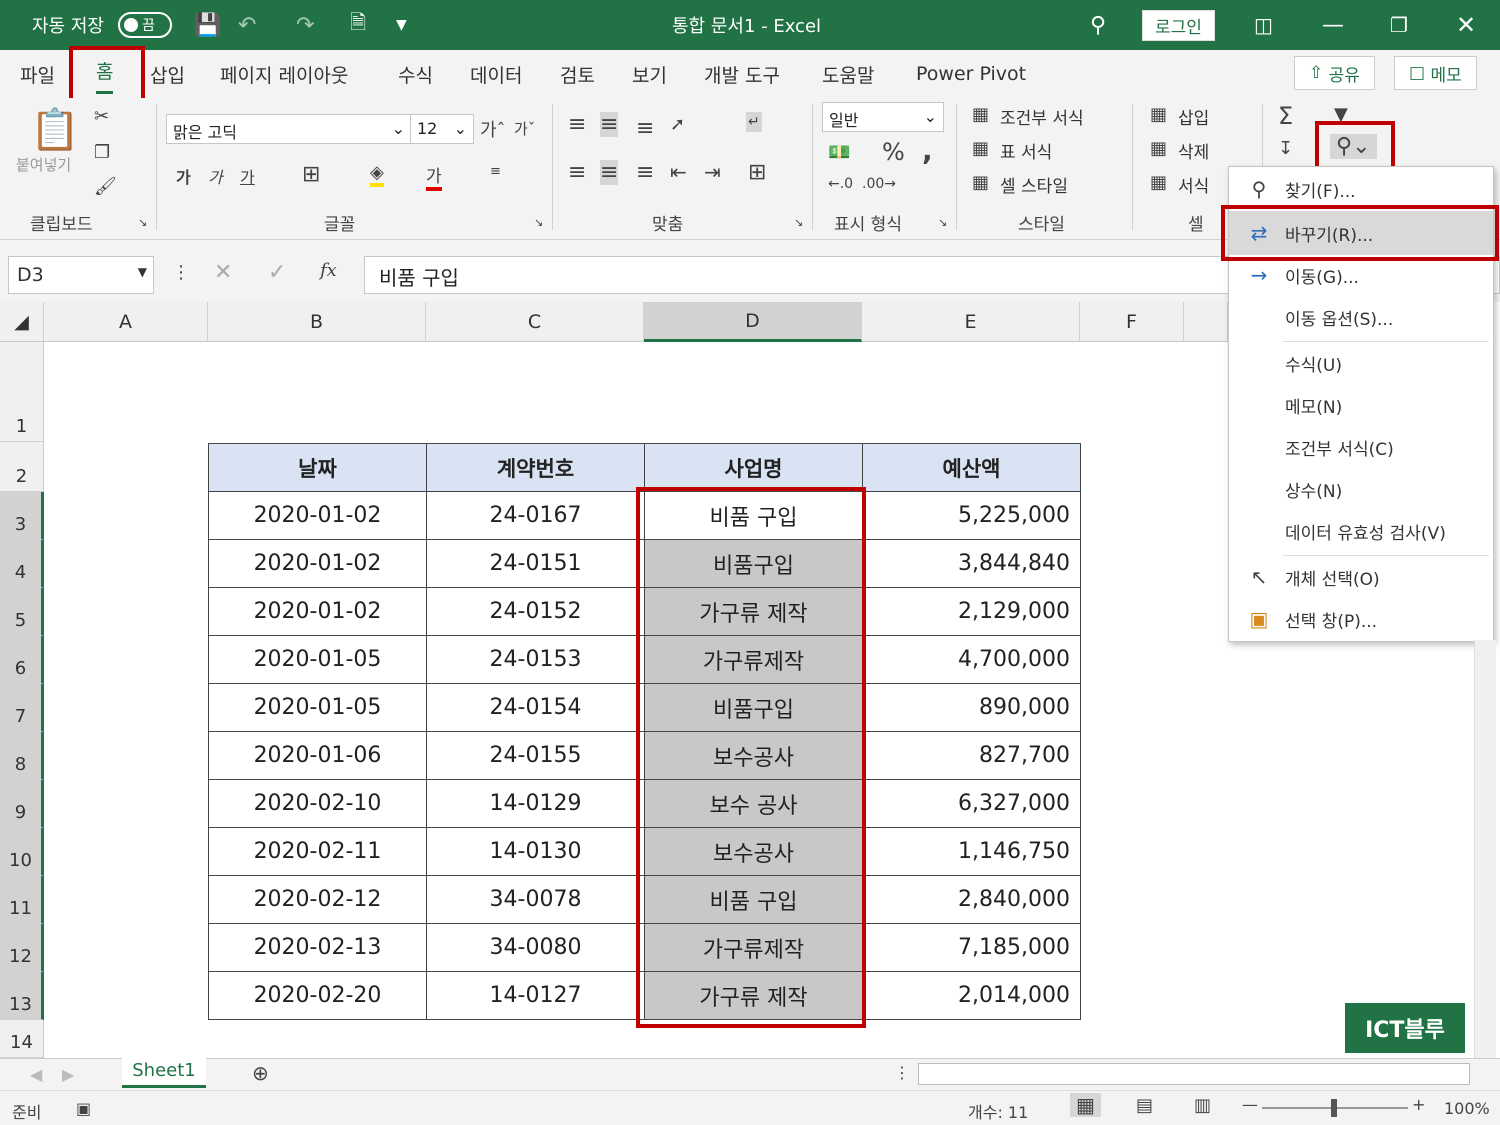 The height and width of the screenshot is (1125, 1500). I want to click on login-button: 로그인, so click(1178, 25).